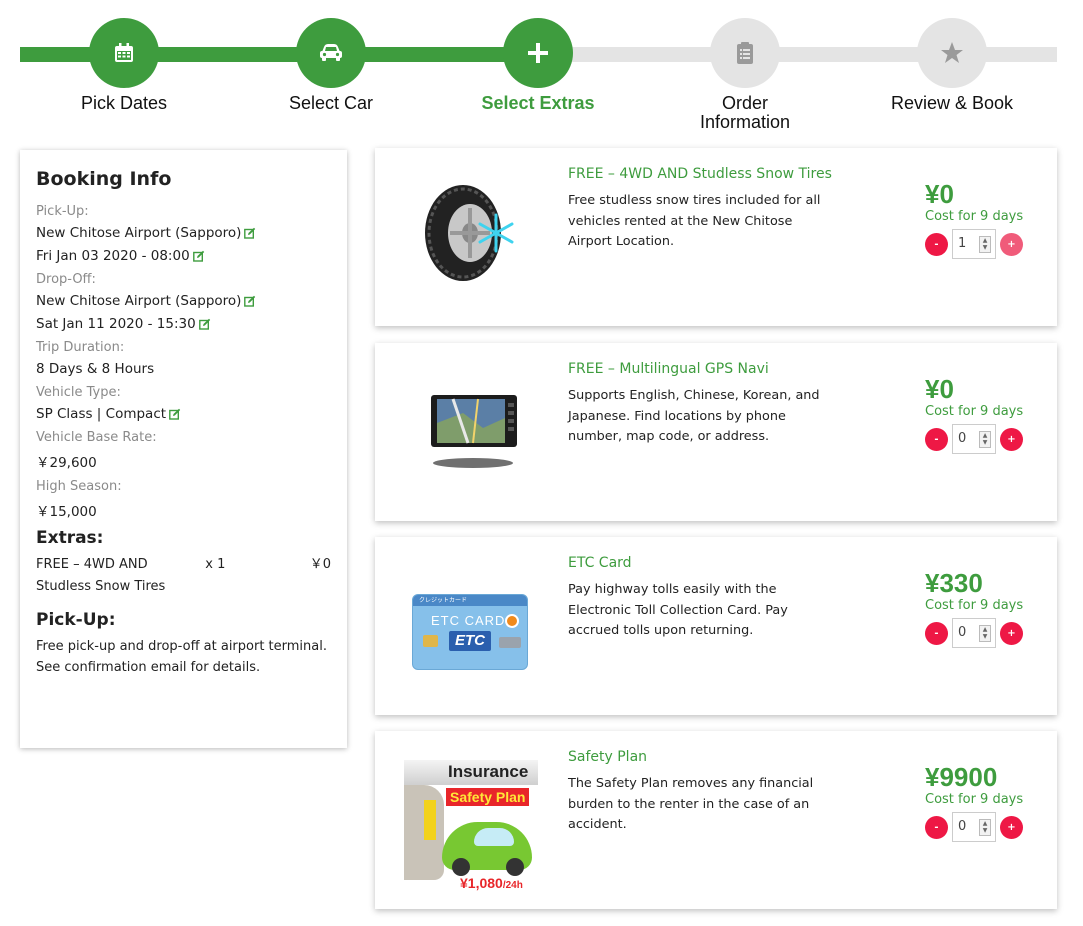 The height and width of the screenshot is (926, 1083). Describe the element at coordinates (700, 174) in the screenshot. I see `extra-title: FREE – 4WD AND Studless Snow Tires` at that location.